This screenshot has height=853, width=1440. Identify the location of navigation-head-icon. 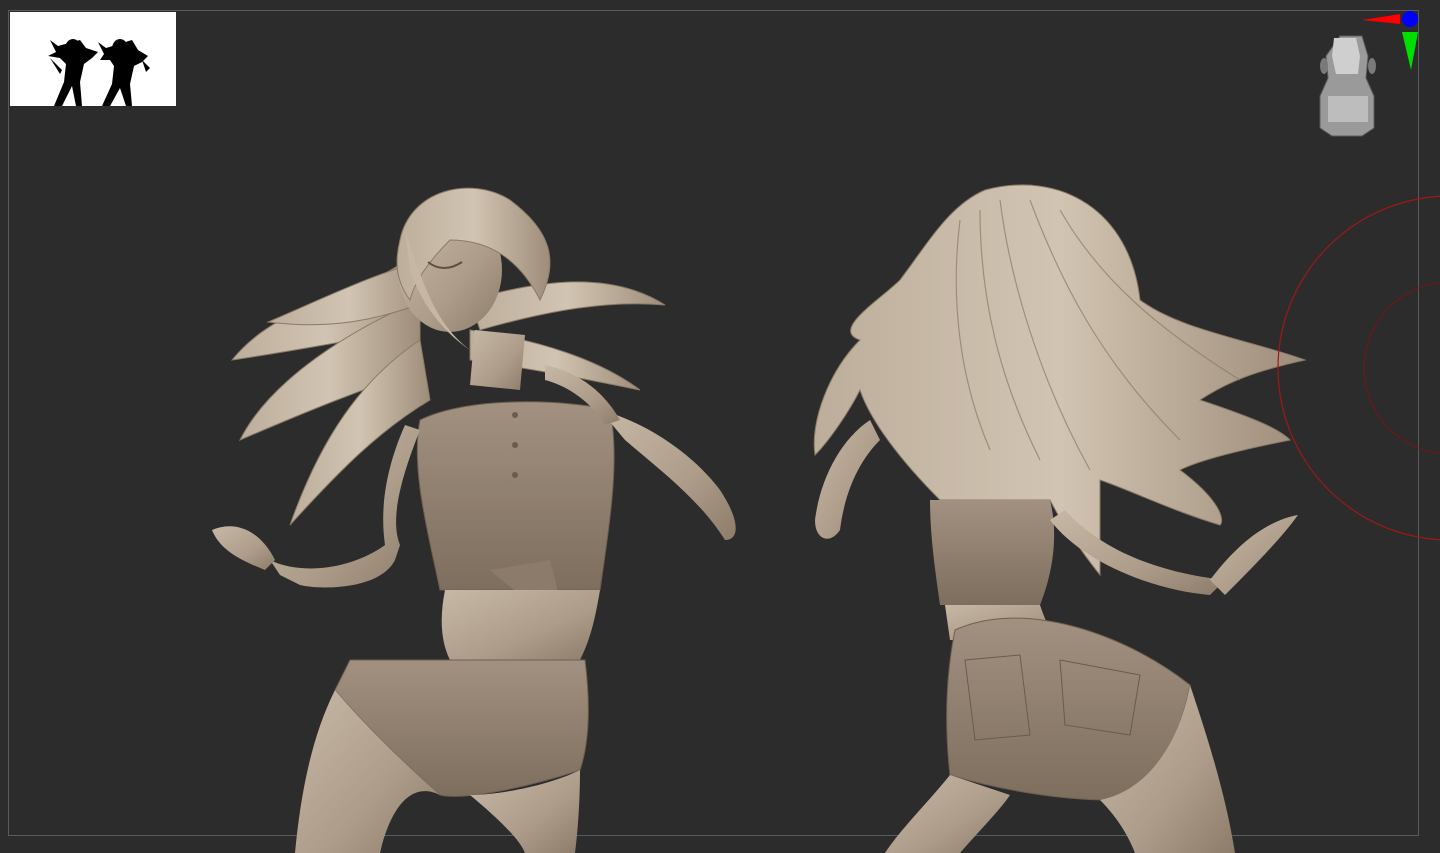
(1347, 86).